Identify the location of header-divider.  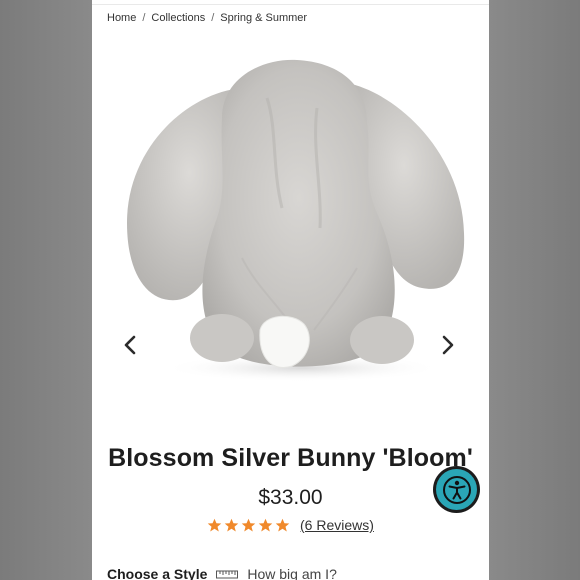
(290, 4).